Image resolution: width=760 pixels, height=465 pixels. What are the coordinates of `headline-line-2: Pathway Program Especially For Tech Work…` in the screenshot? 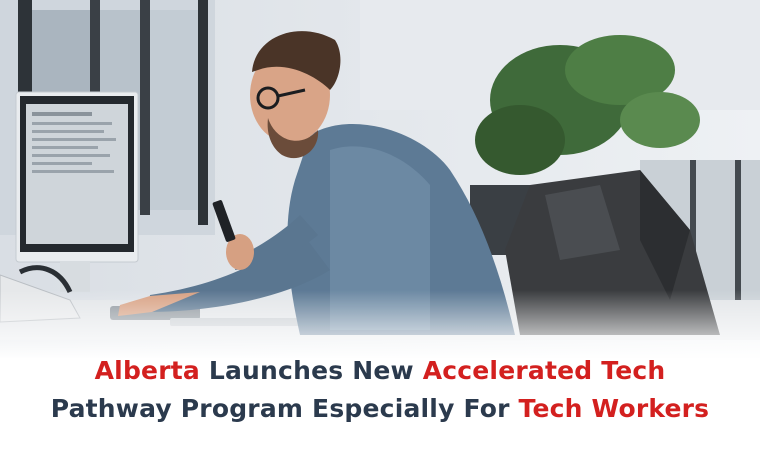 It's located at (380, 409).